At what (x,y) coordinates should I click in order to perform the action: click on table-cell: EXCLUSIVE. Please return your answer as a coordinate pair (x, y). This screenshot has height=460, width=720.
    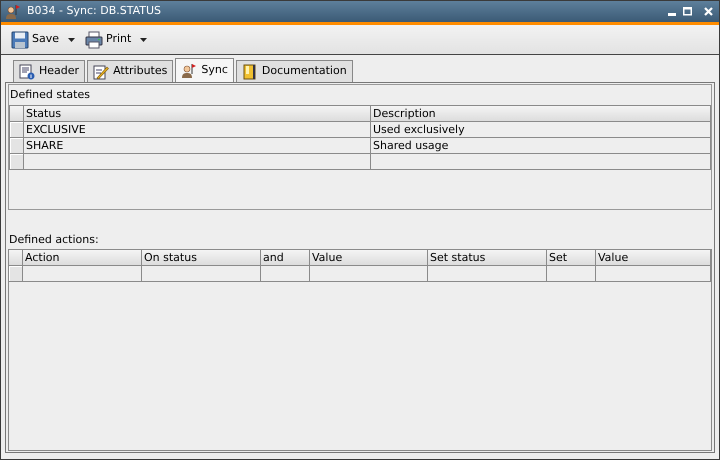
    Looking at the image, I should click on (197, 130).